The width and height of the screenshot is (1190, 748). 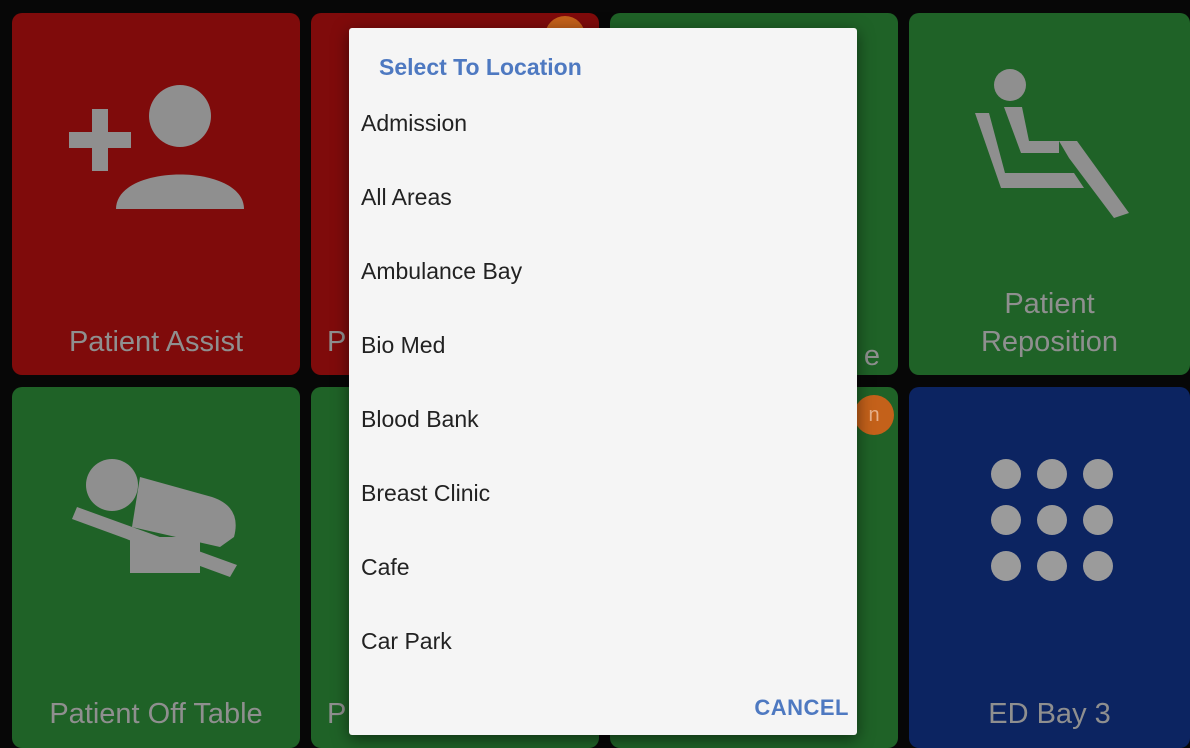 What do you see at coordinates (1052, 143) in the screenshot?
I see `seated-patient-icon` at bounding box center [1052, 143].